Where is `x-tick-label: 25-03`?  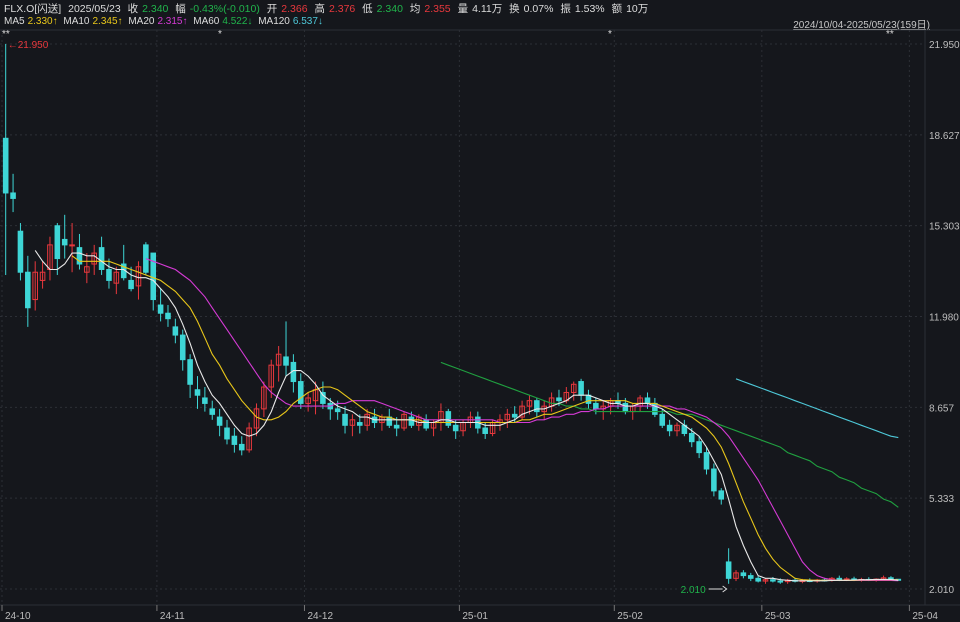
x-tick-label: 25-03 is located at coordinates (778, 616).